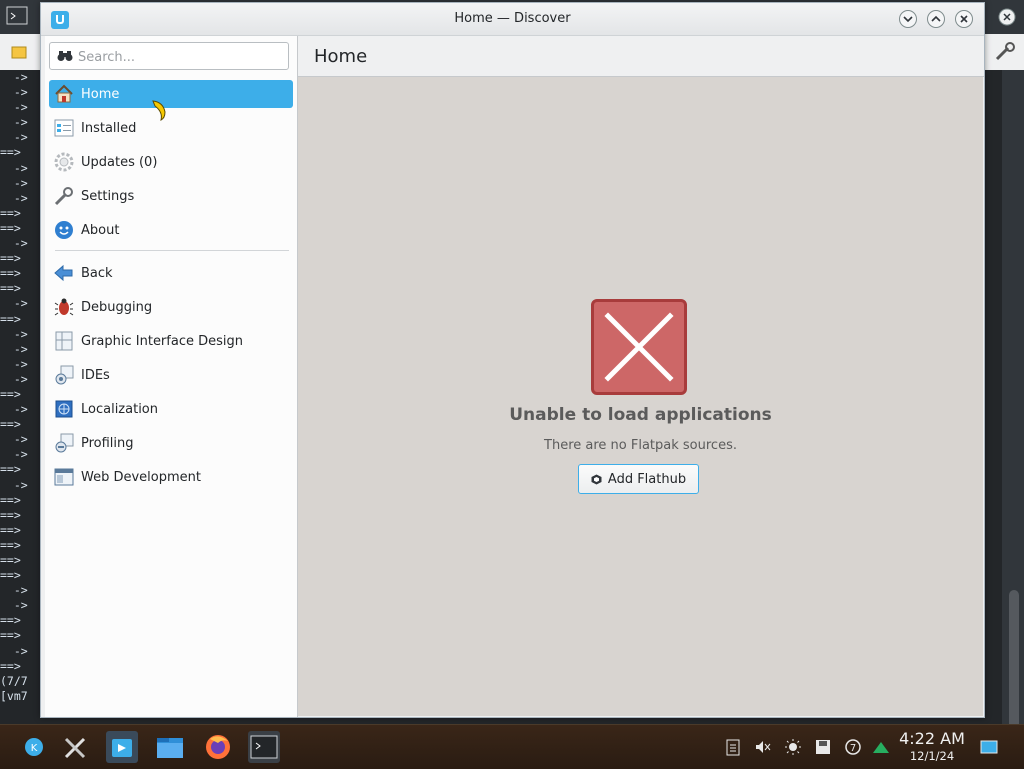 This screenshot has height=769, width=1024. I want to click on chevron-down-icon, so click(908, 19).